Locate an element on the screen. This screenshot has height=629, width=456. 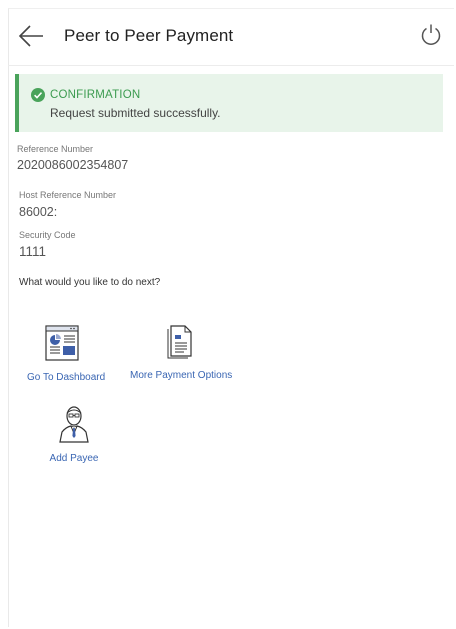
header: Peer to Peer Payment is located at coordinates (231, 37).